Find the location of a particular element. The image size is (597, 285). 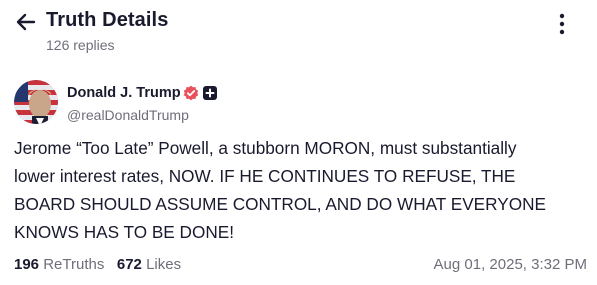

post-stats: 196 ReTruths 672 Likes is located at coordinates (97, 264).